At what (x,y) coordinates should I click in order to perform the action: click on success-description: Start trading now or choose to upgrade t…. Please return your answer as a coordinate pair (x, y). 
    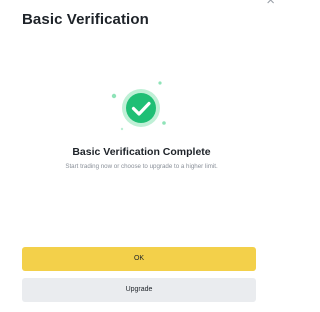
    Looking at the image, I should click on (141, 166).